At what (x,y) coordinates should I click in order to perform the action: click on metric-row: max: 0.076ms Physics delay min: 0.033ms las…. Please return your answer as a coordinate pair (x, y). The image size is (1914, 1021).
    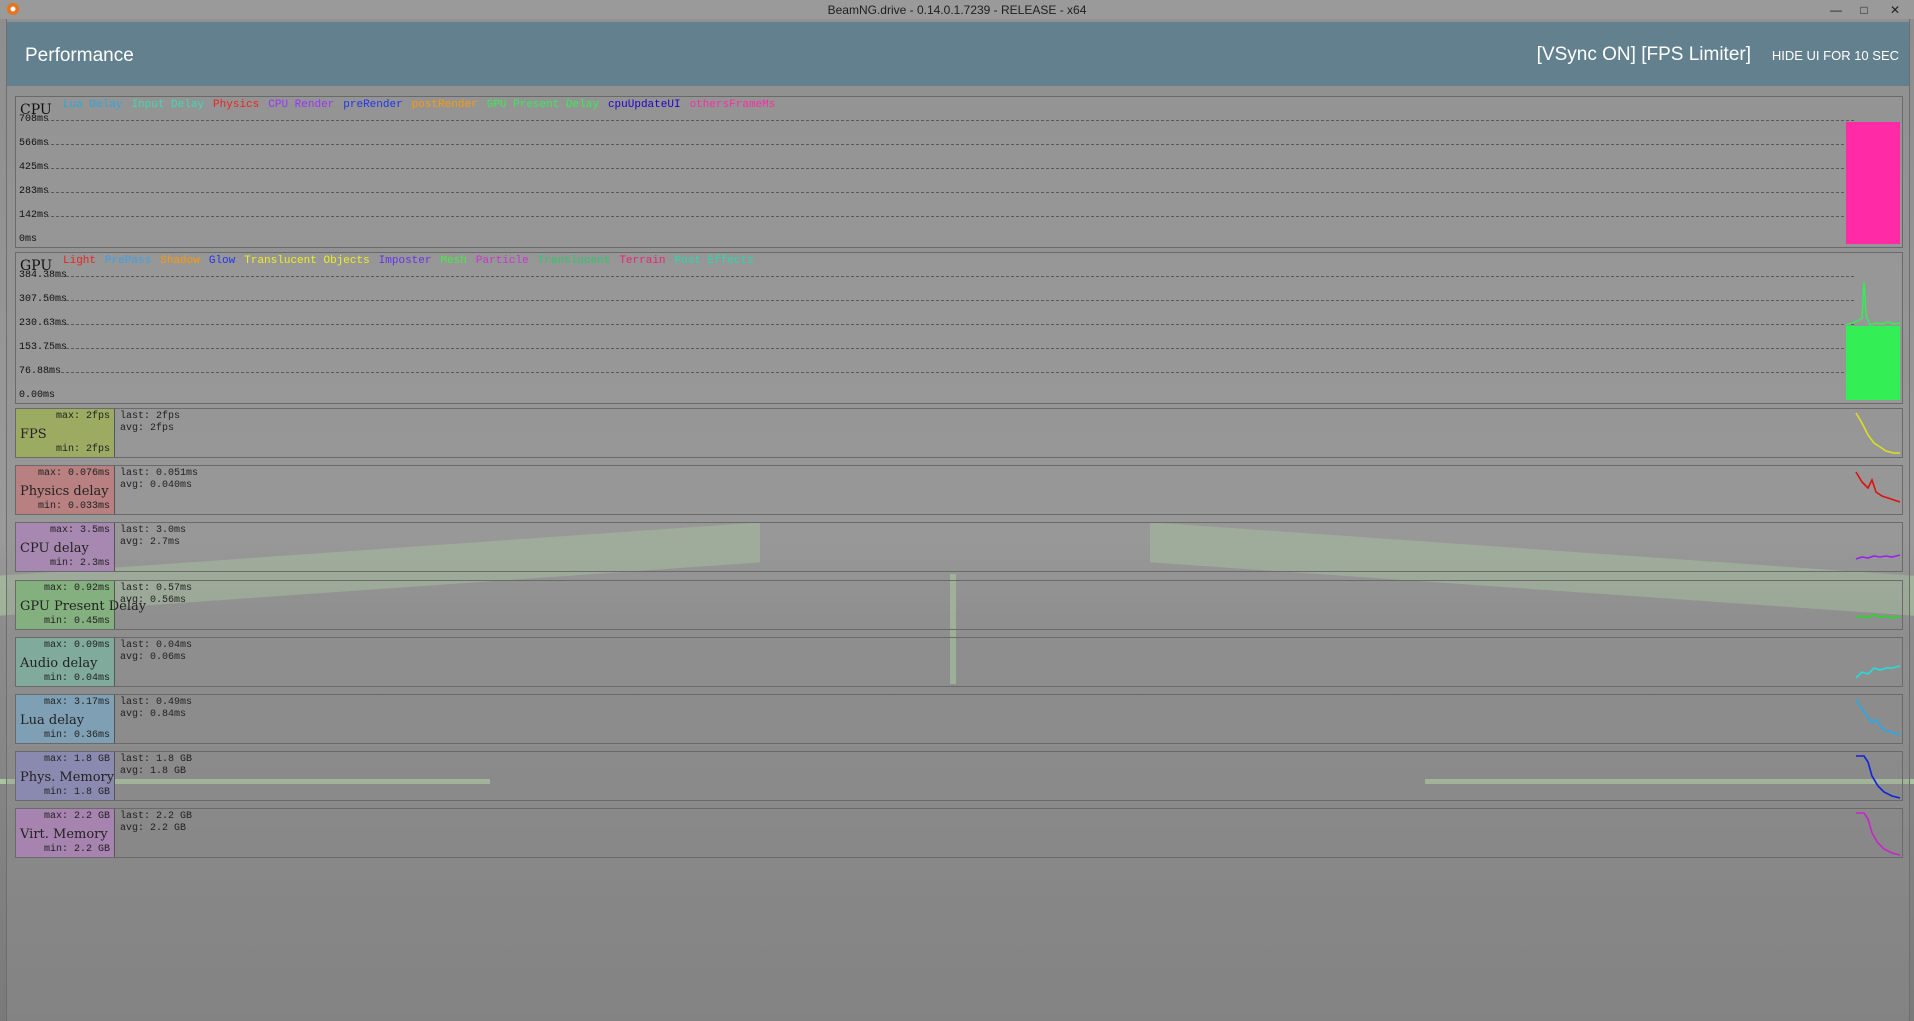
    Looking at the image, I should click on (959, 490).